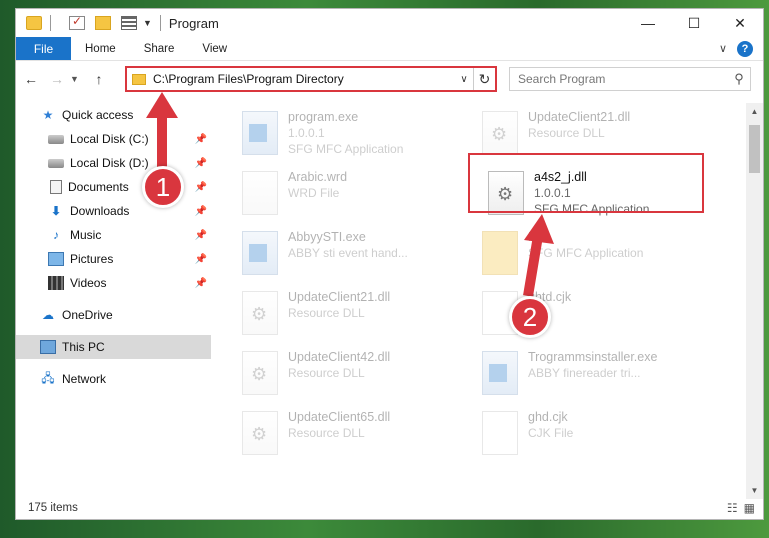  Describe the element at coordinates (193, 23) in the screenshot. I see `window-title: Program` at that location.